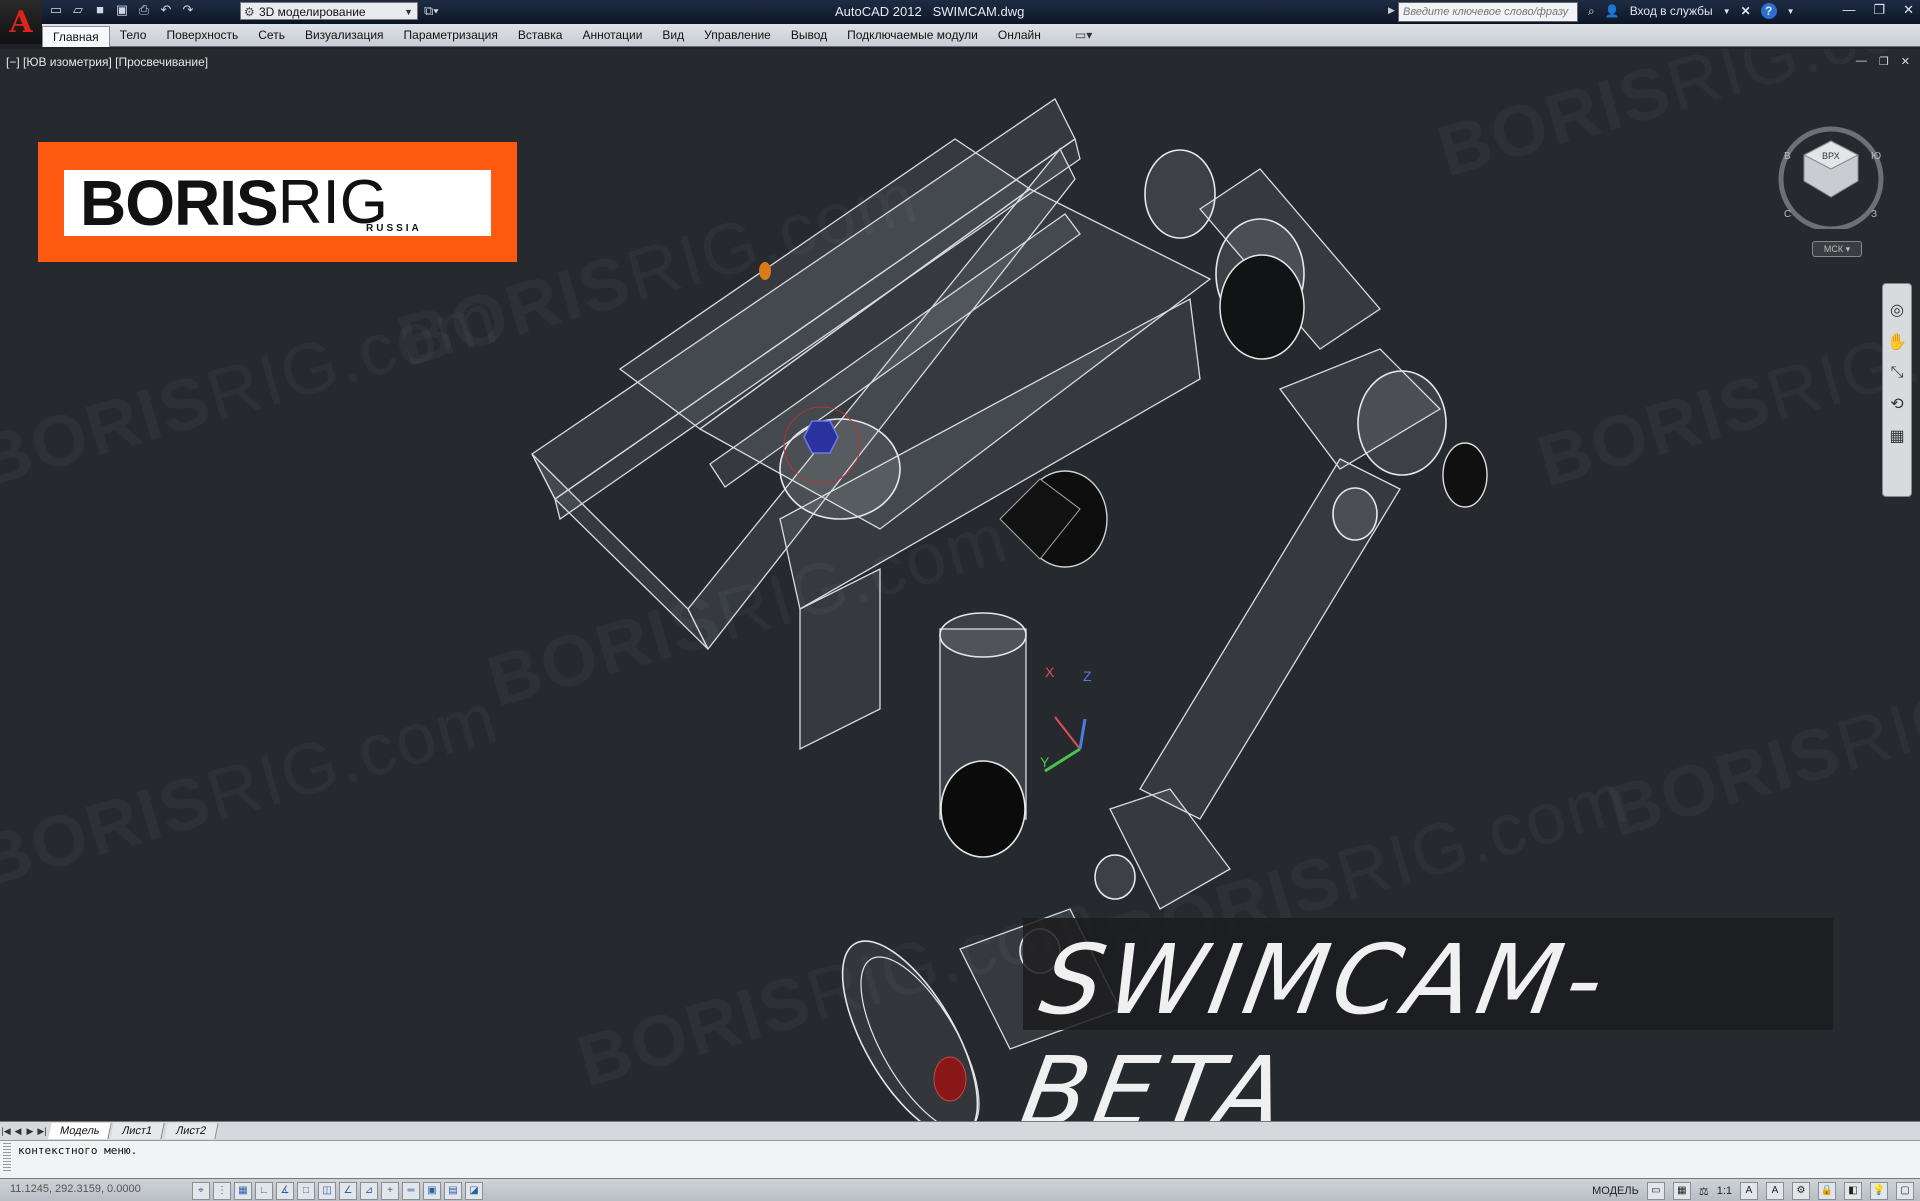  I want to click on ucs-y-axis, so click(1062, 760).